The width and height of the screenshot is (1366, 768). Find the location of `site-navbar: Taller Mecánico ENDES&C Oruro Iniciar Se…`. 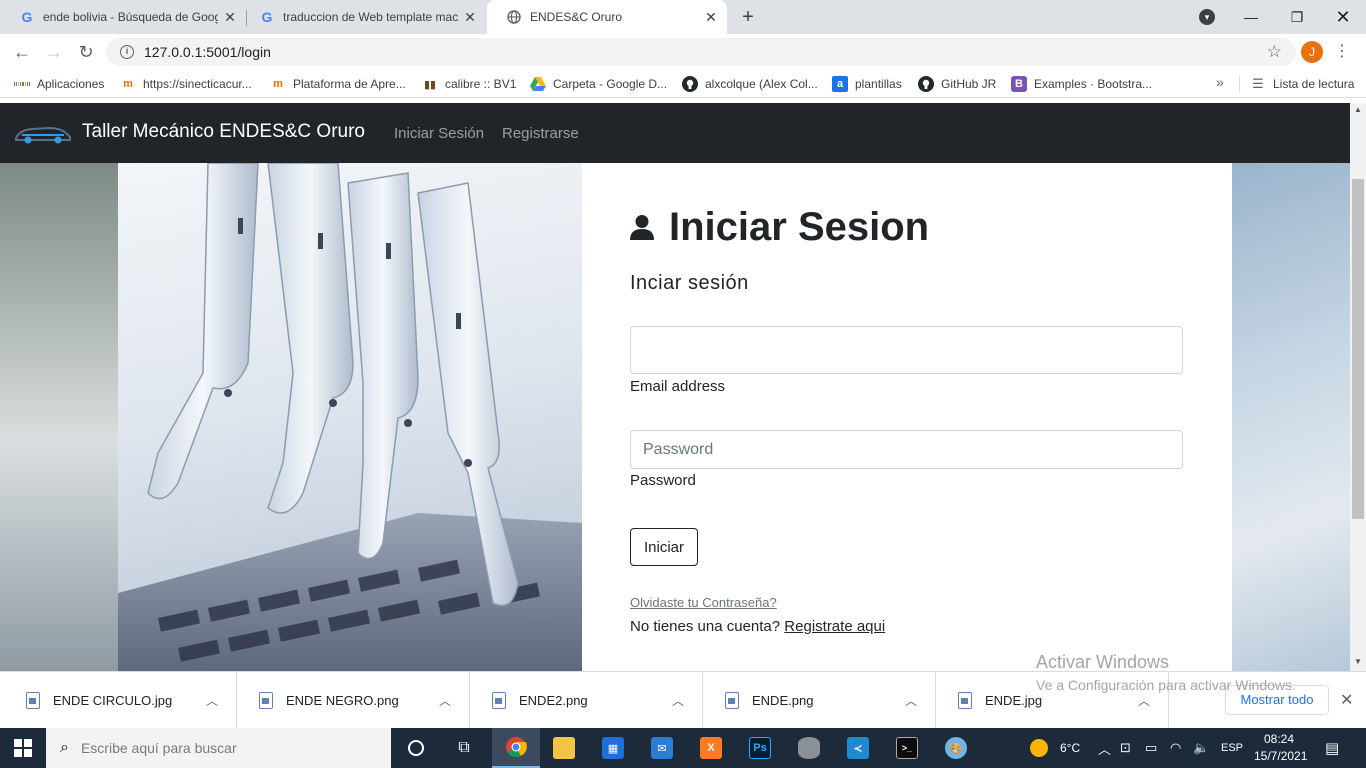

site-navbar: Taller Mecánico ENDES&C Oruro Iniciar Se… is located at coordinates (675, 133).